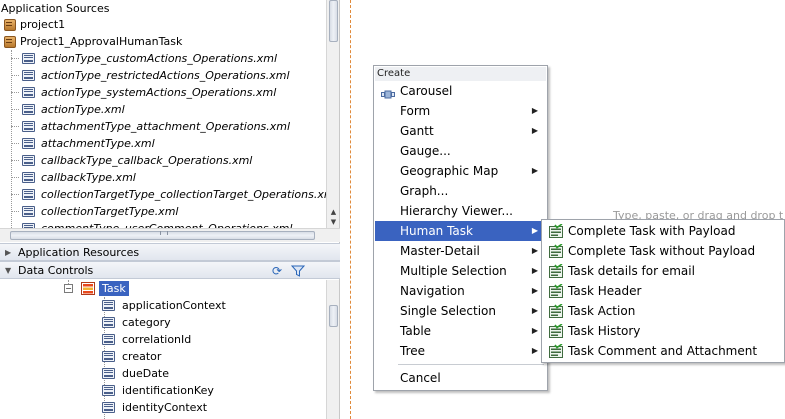  What do you see at coordinates (460, 271) in the screenshot?
I see `menu-item-multiple-selection: Multiple Selection ▶` at bounding box center [460, 271].